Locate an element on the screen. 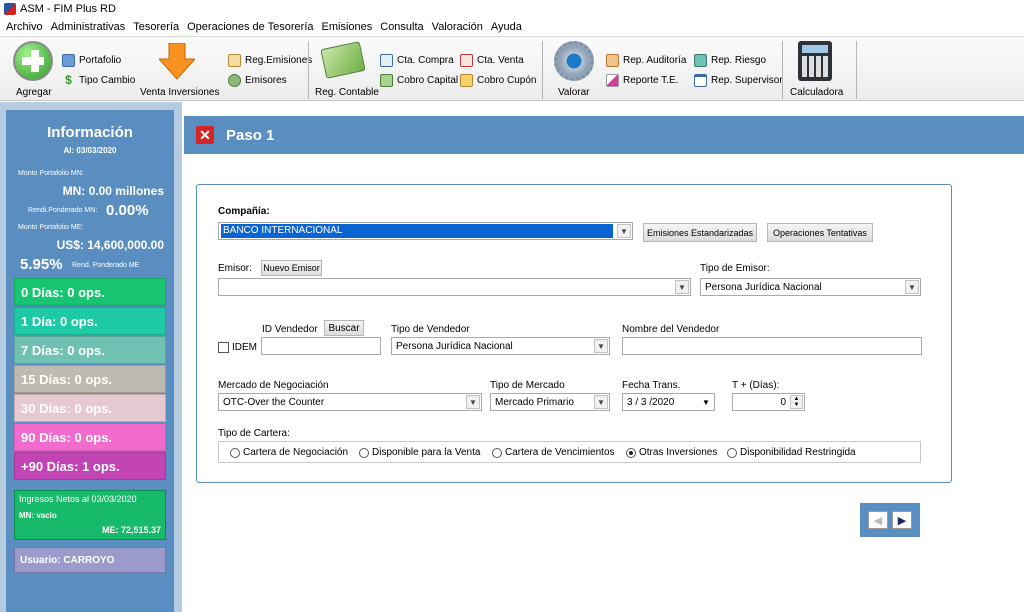  menu-valoracion: Valoración is located at coordinates (457, 27).